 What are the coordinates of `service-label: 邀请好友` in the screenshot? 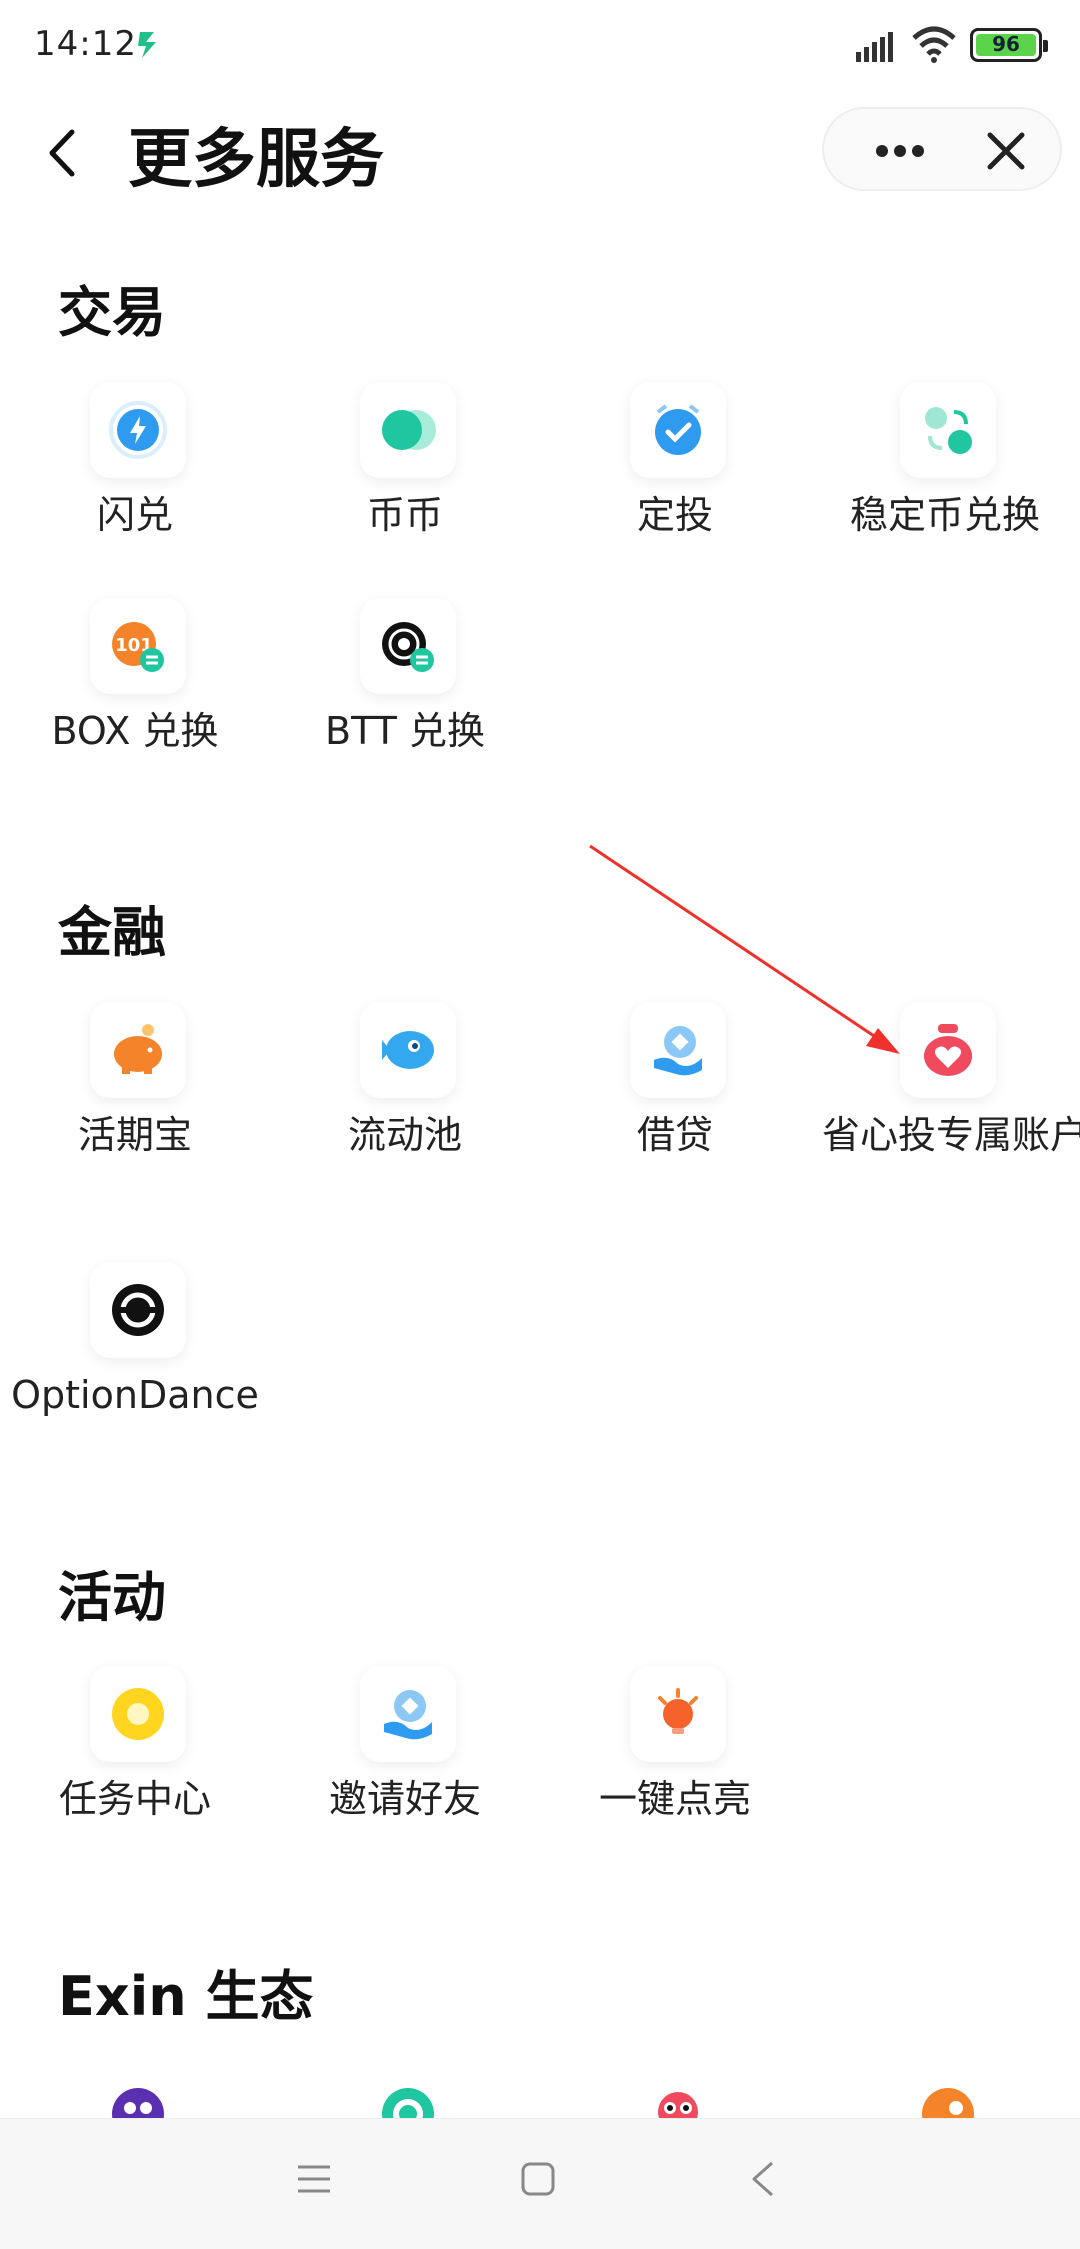 It's located at (404, 1799).